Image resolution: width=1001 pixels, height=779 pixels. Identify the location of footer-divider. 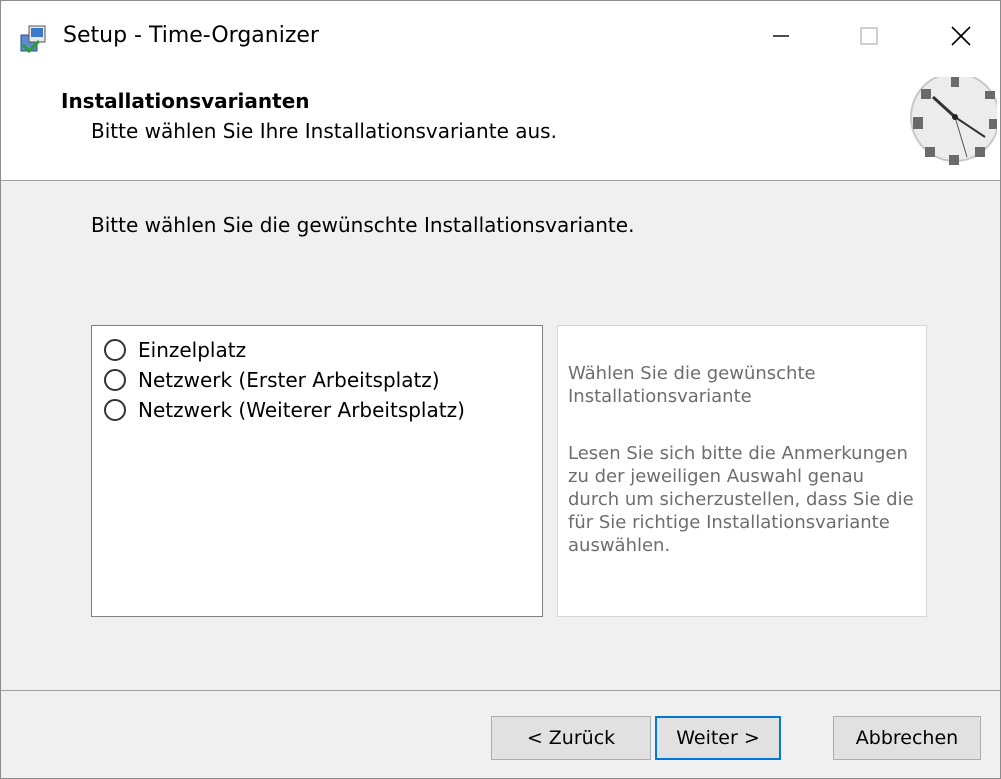
(500, 690).